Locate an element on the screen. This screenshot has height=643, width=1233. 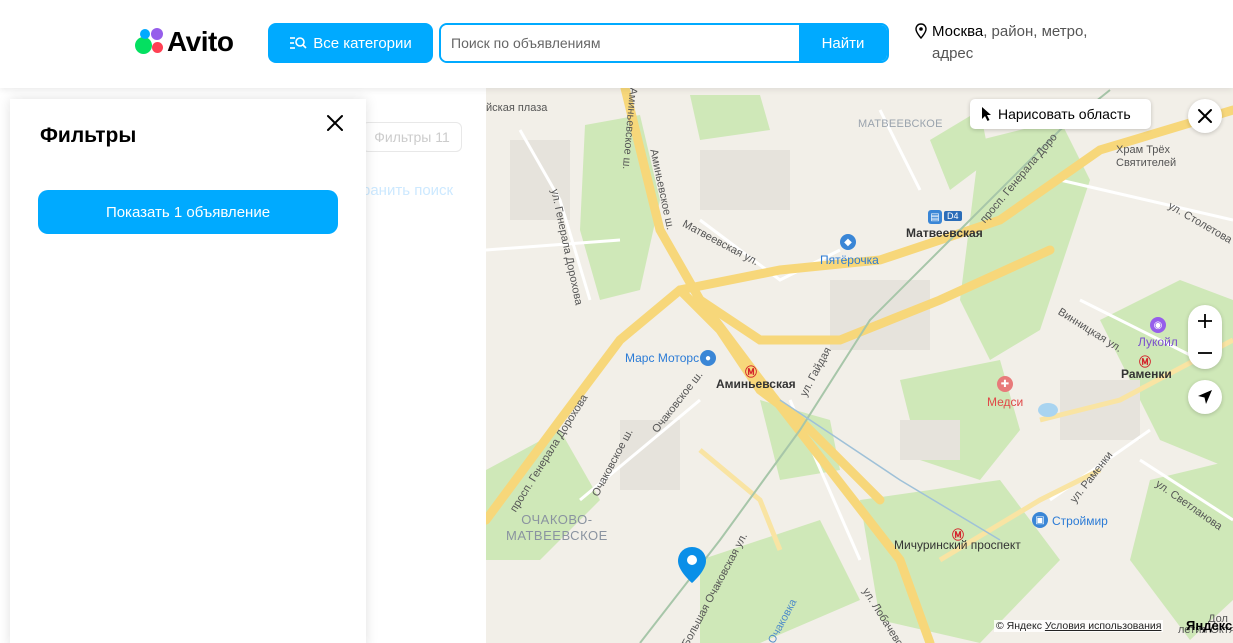
search-button: Найти is located at coordinates (843, 43).